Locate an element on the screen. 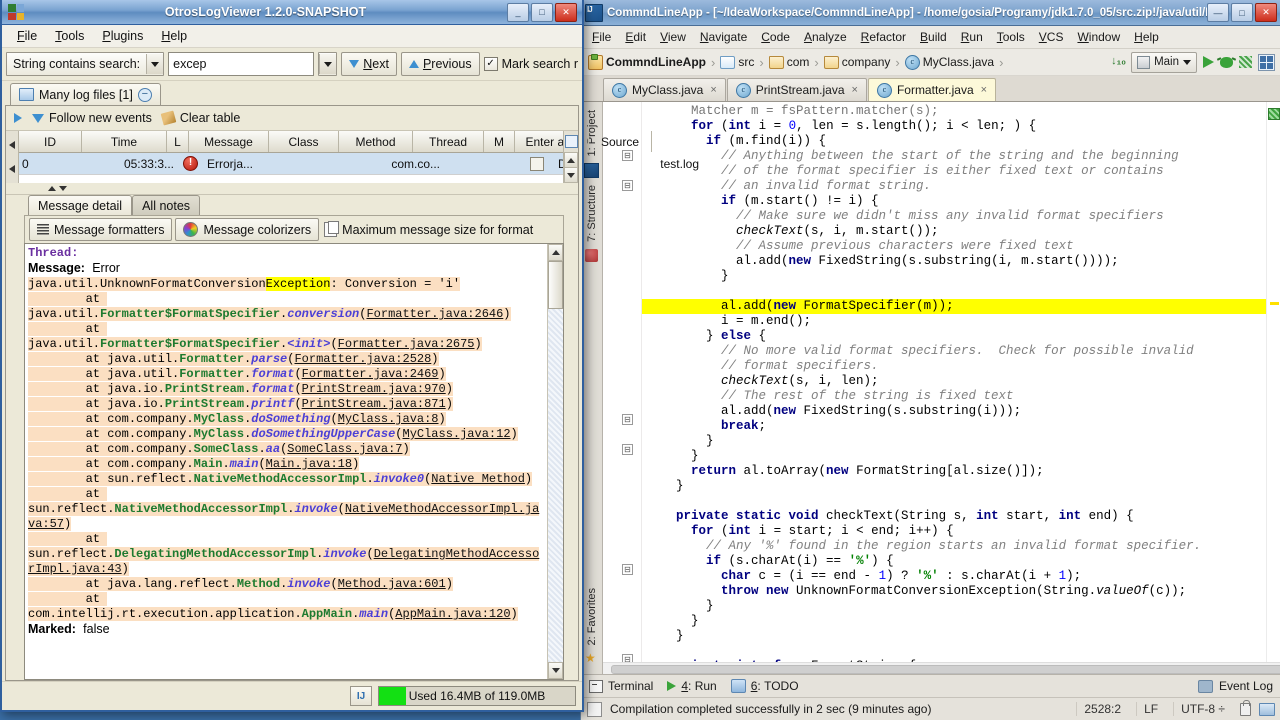 This screenshot has height=720, width=1280. detail-vertical-scrollbar is located at coordinates (555, 461).